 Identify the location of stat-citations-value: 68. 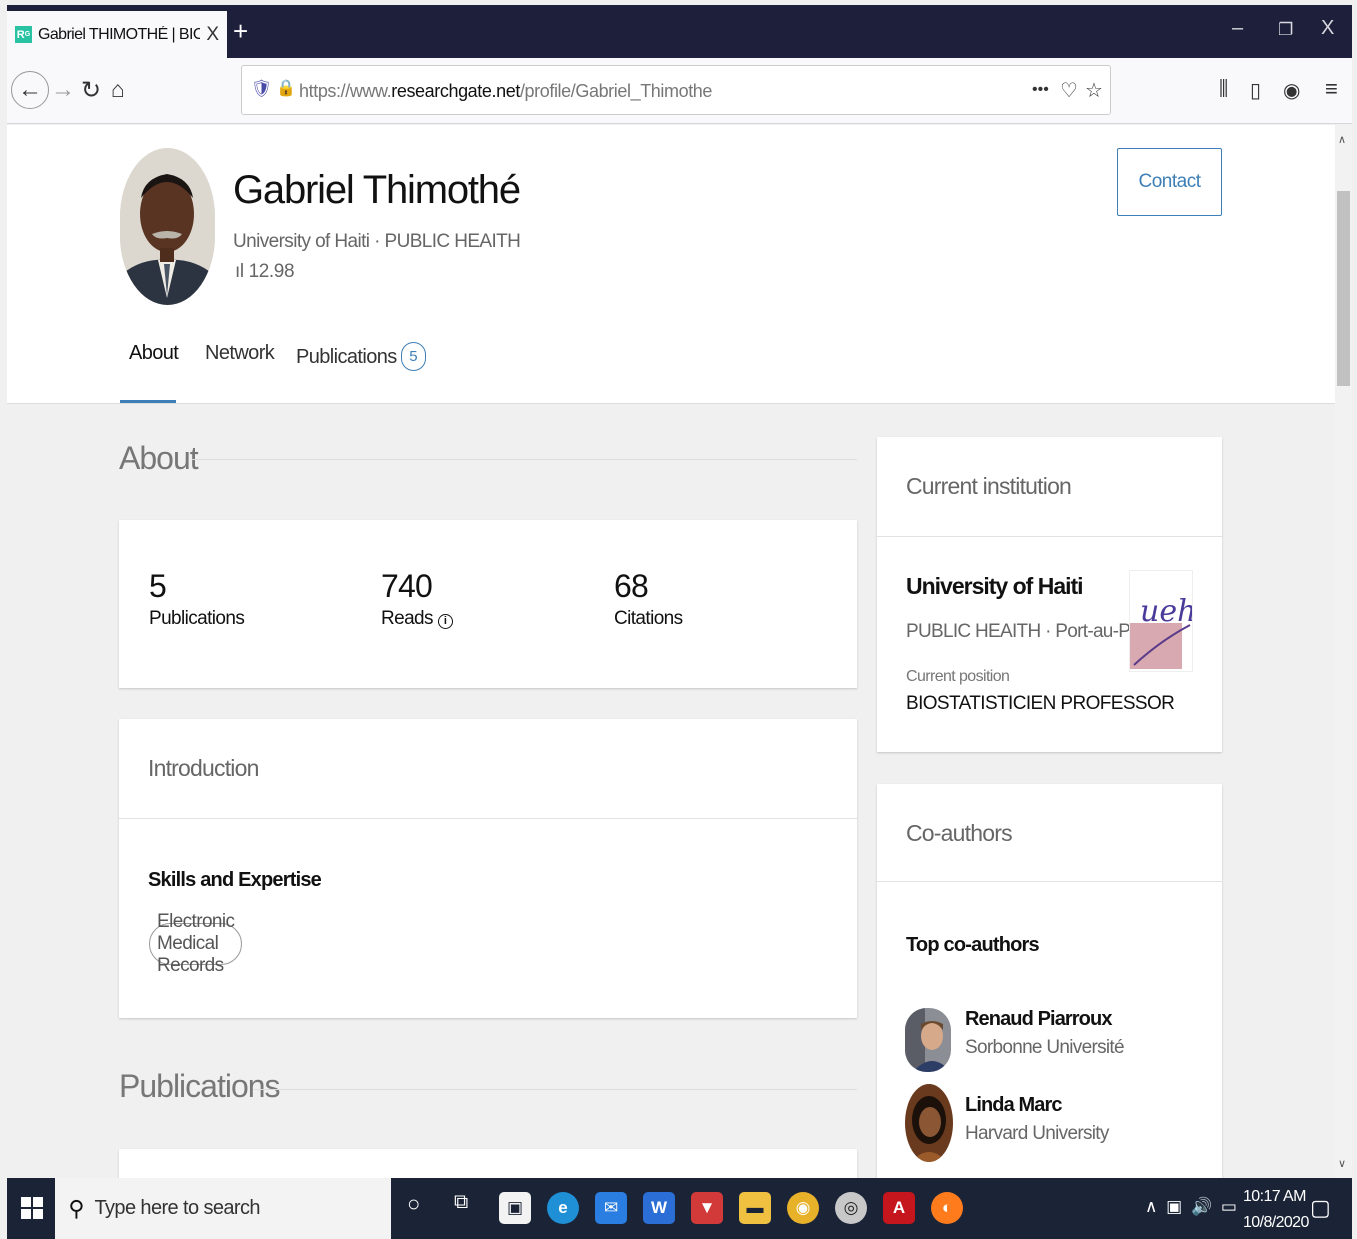
(631, 586).